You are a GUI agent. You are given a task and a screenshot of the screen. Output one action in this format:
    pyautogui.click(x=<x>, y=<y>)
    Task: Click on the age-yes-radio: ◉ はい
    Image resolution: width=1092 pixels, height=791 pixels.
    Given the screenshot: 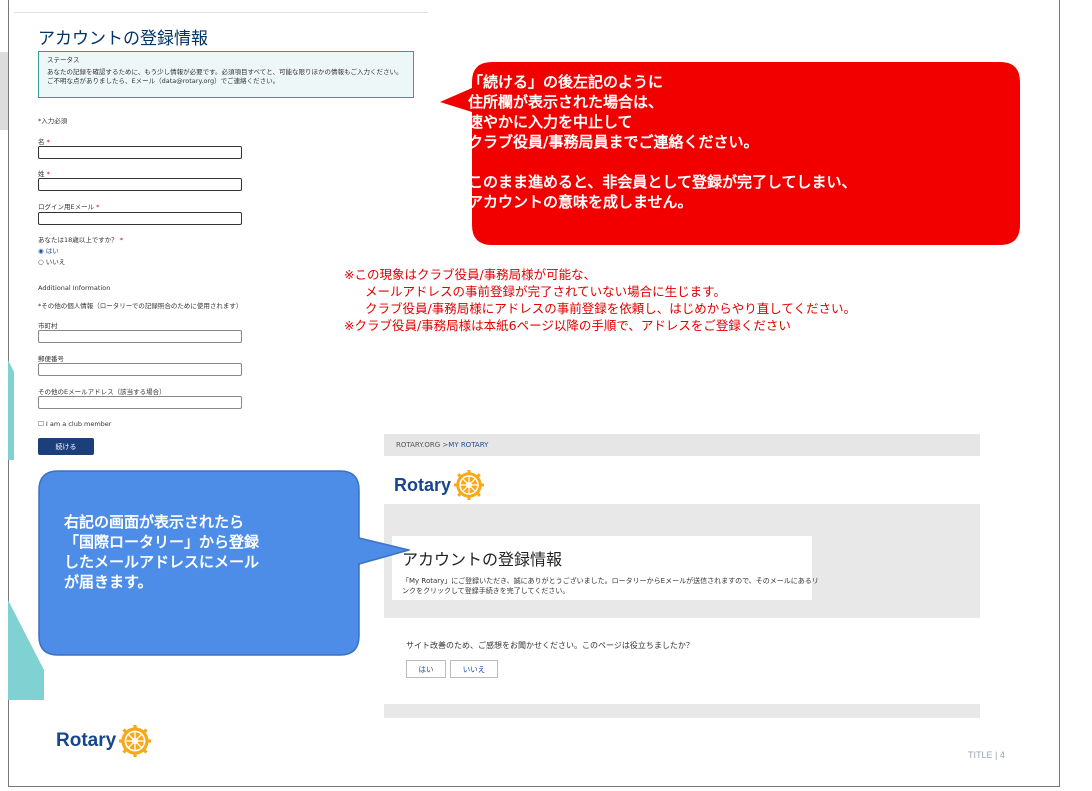 What is the action you would take?
    pyautogui.click(x=48, y=250)
    